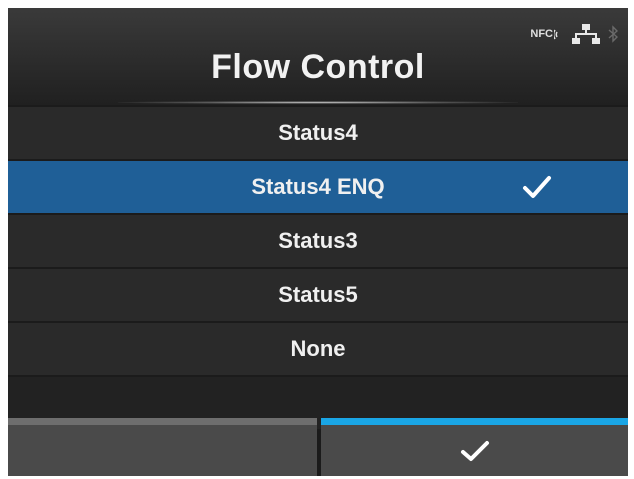  What do you see at coordinates (586, 34) in the screenshot?
I see `network-icon` at bounding box center [586, 34].